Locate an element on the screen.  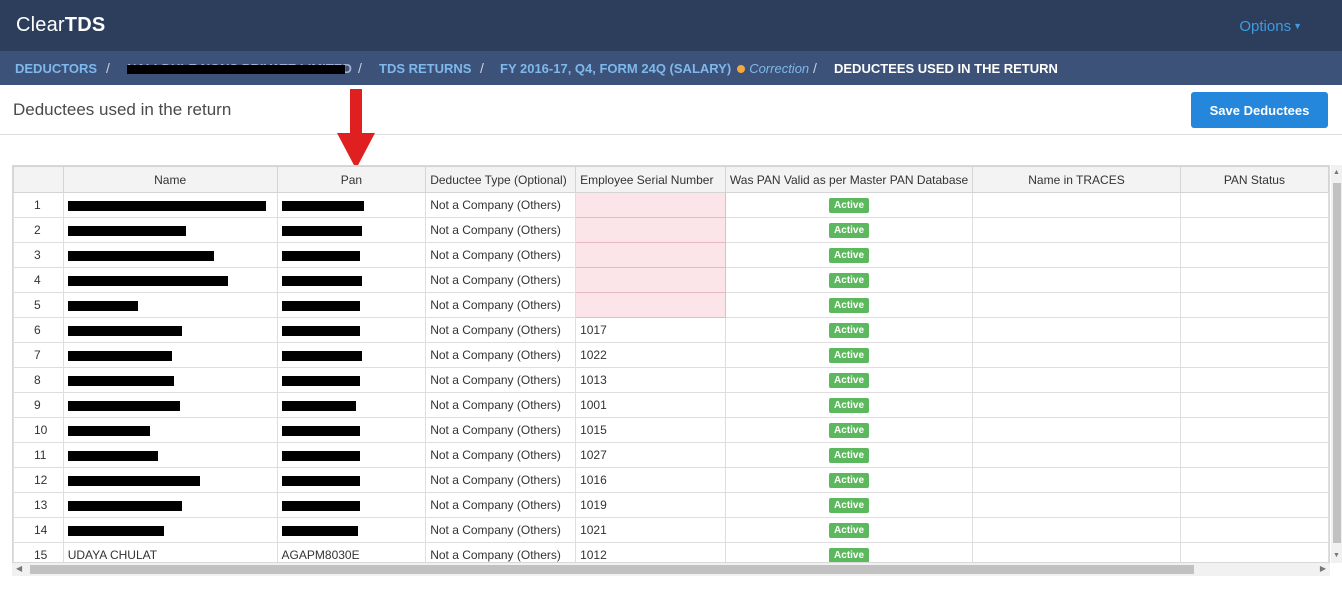
scroll-up-icon: ▲ is located at coordinates (1336, 172).